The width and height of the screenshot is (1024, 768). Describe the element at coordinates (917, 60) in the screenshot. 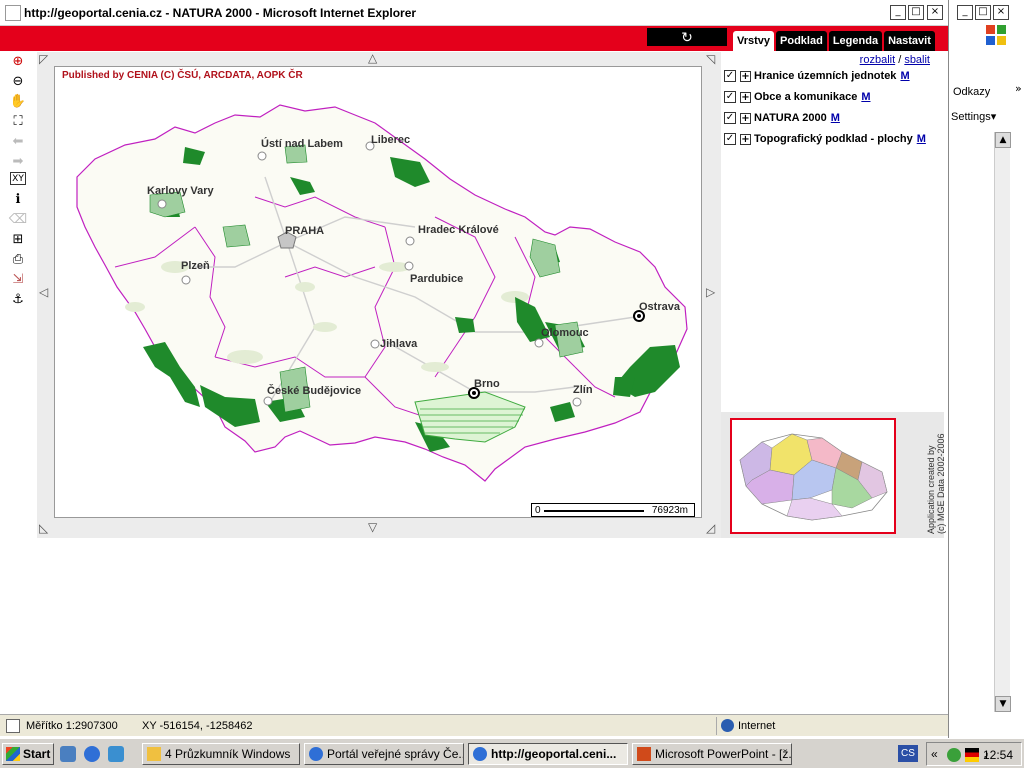

I see `collapse-link: sbalit` at that location.